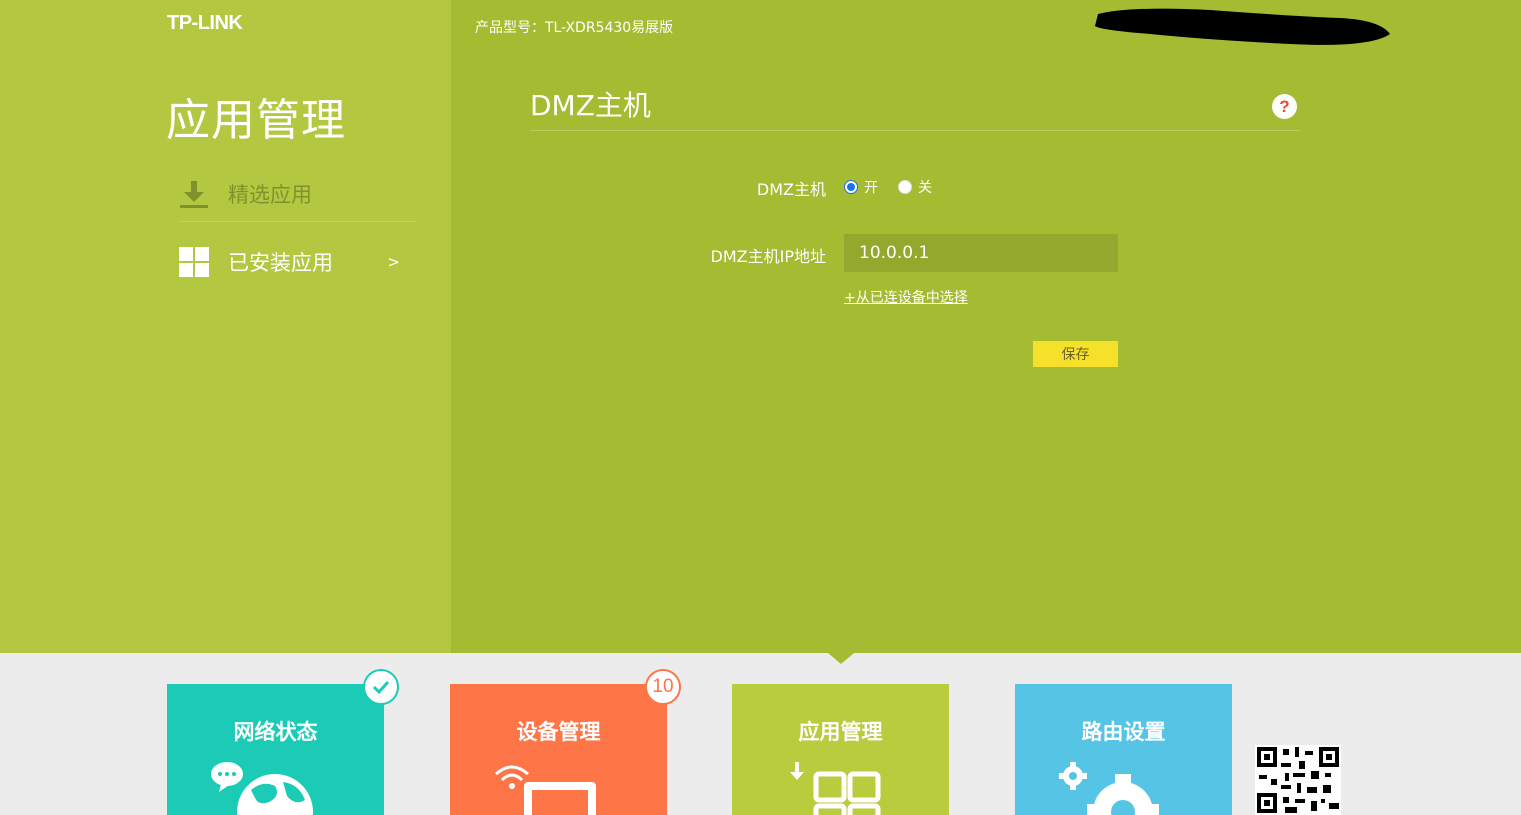 This screenshot has width=1521, height=815. I want to click on gear-icon, so click(1109, 788).